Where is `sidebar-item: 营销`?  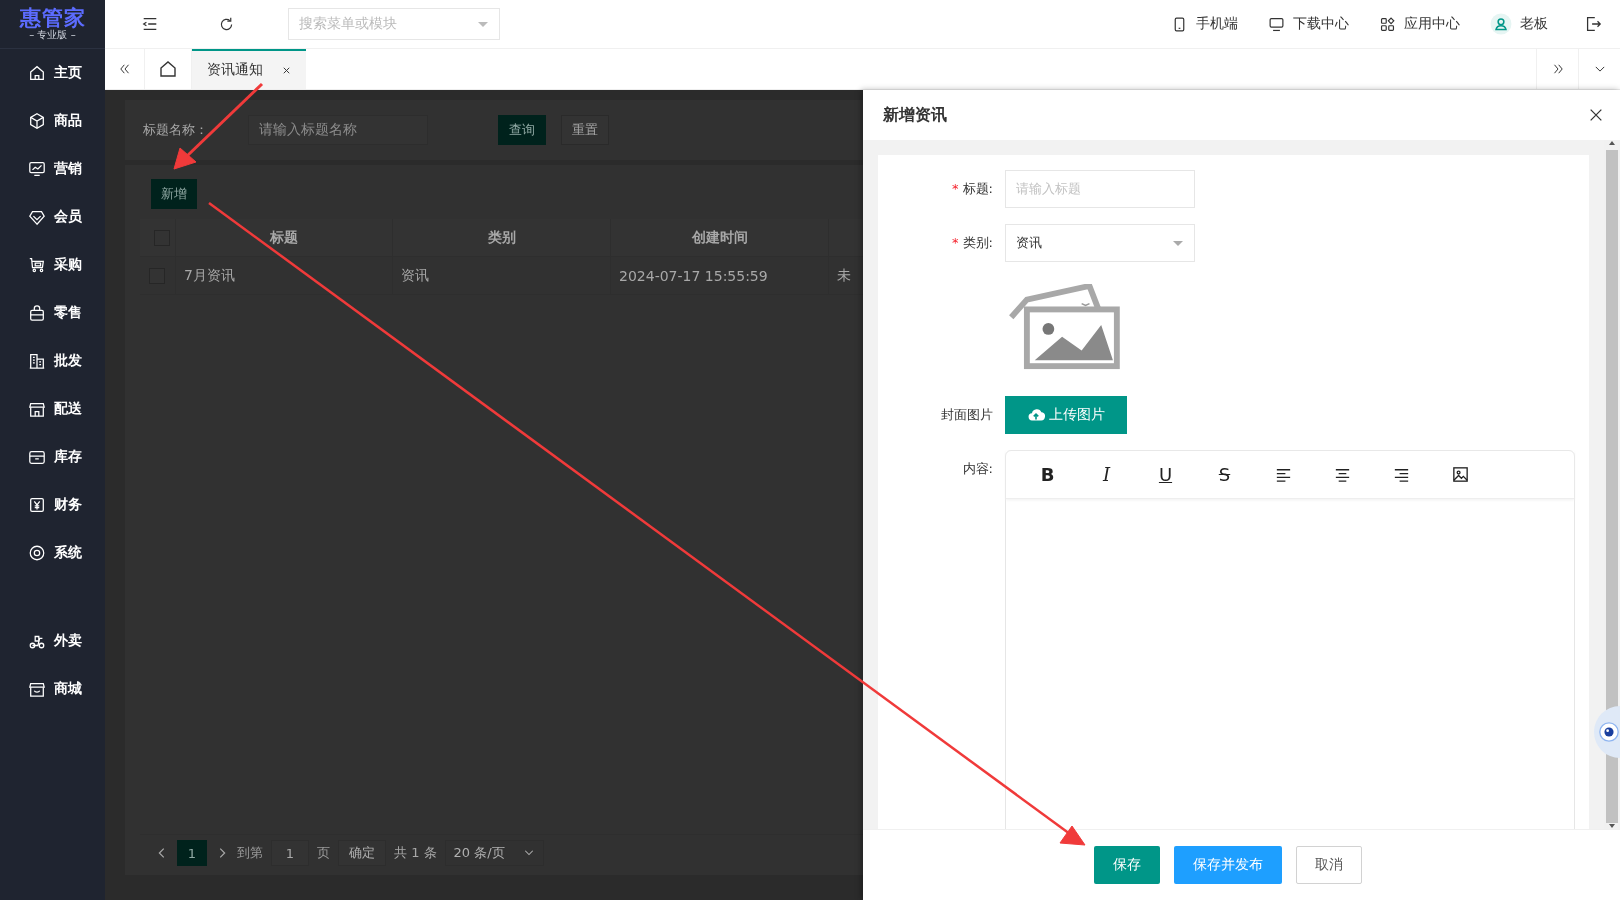 sidebar-item: 营销 is located at coordinates (52, 169).